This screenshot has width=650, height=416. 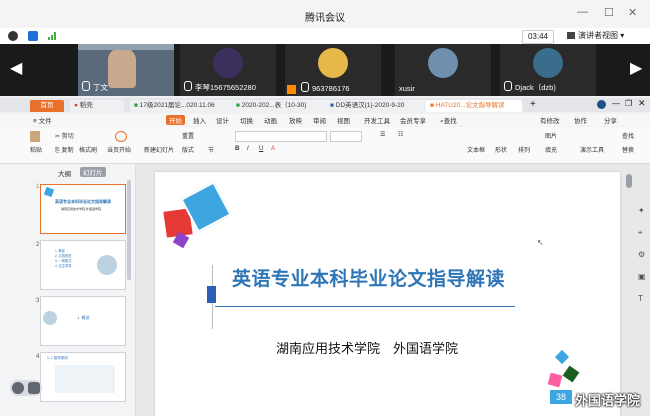 What do you see at coordinates (211, 294) in the screenshot?
I see `blue-bar-decor` at bounding box center [211, 294].